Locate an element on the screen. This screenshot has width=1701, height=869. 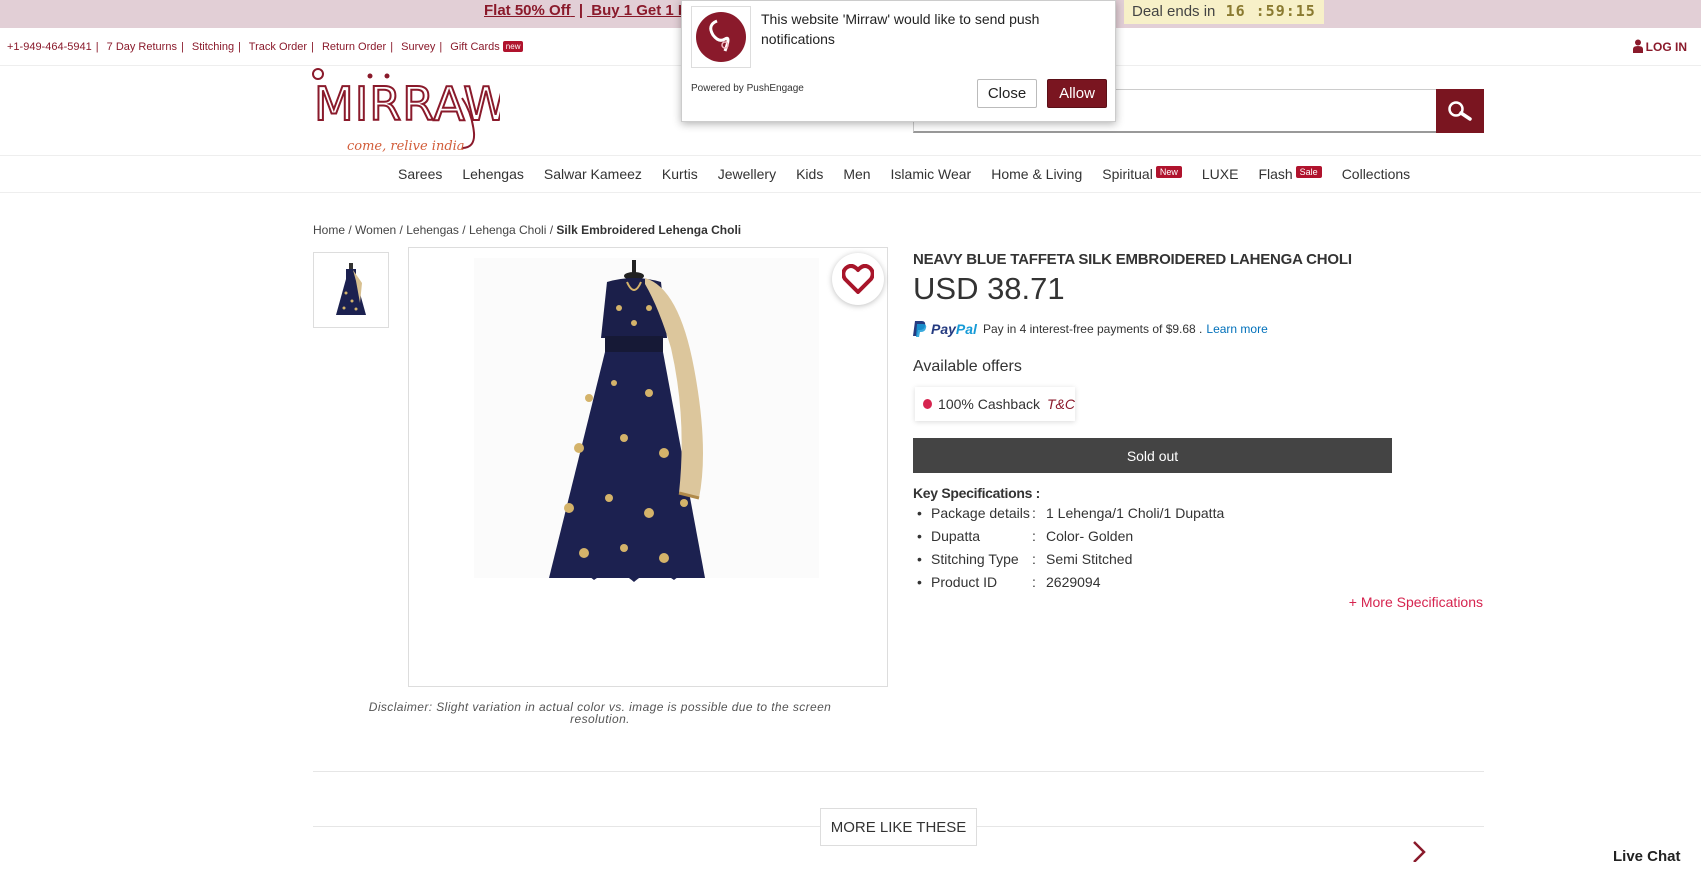
mirraw-logo: MIRRAW come, relive india is located at coordinates (411, 111).